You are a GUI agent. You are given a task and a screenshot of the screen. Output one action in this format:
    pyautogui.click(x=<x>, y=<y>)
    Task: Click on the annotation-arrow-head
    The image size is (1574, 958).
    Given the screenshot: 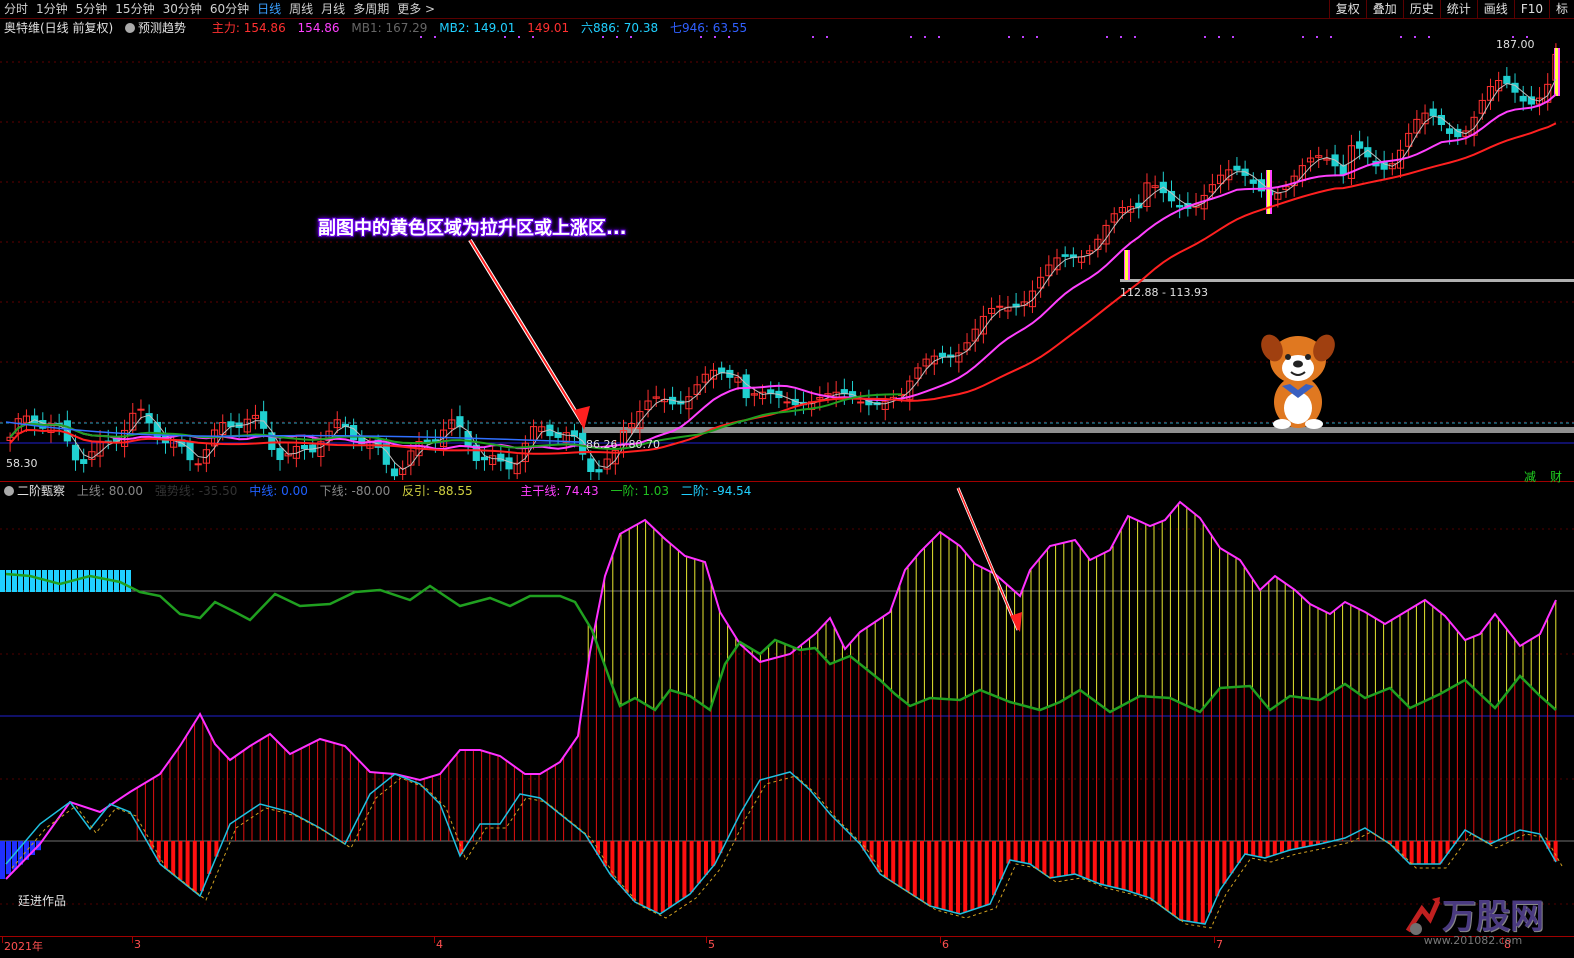 What is the action you would take?
    pyautogui.click(x=582, y=418)
    